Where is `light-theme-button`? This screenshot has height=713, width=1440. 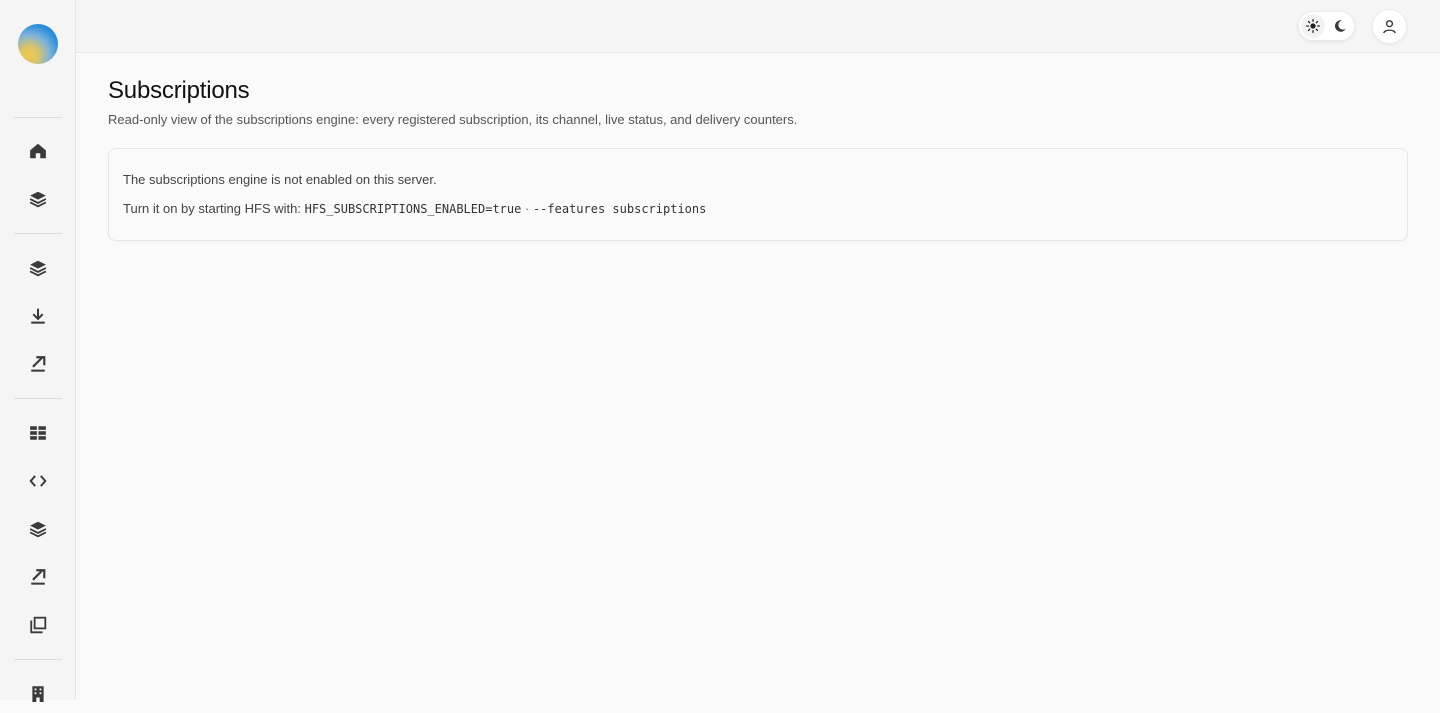
light-theme-button is located at coordinates (1313, 26).